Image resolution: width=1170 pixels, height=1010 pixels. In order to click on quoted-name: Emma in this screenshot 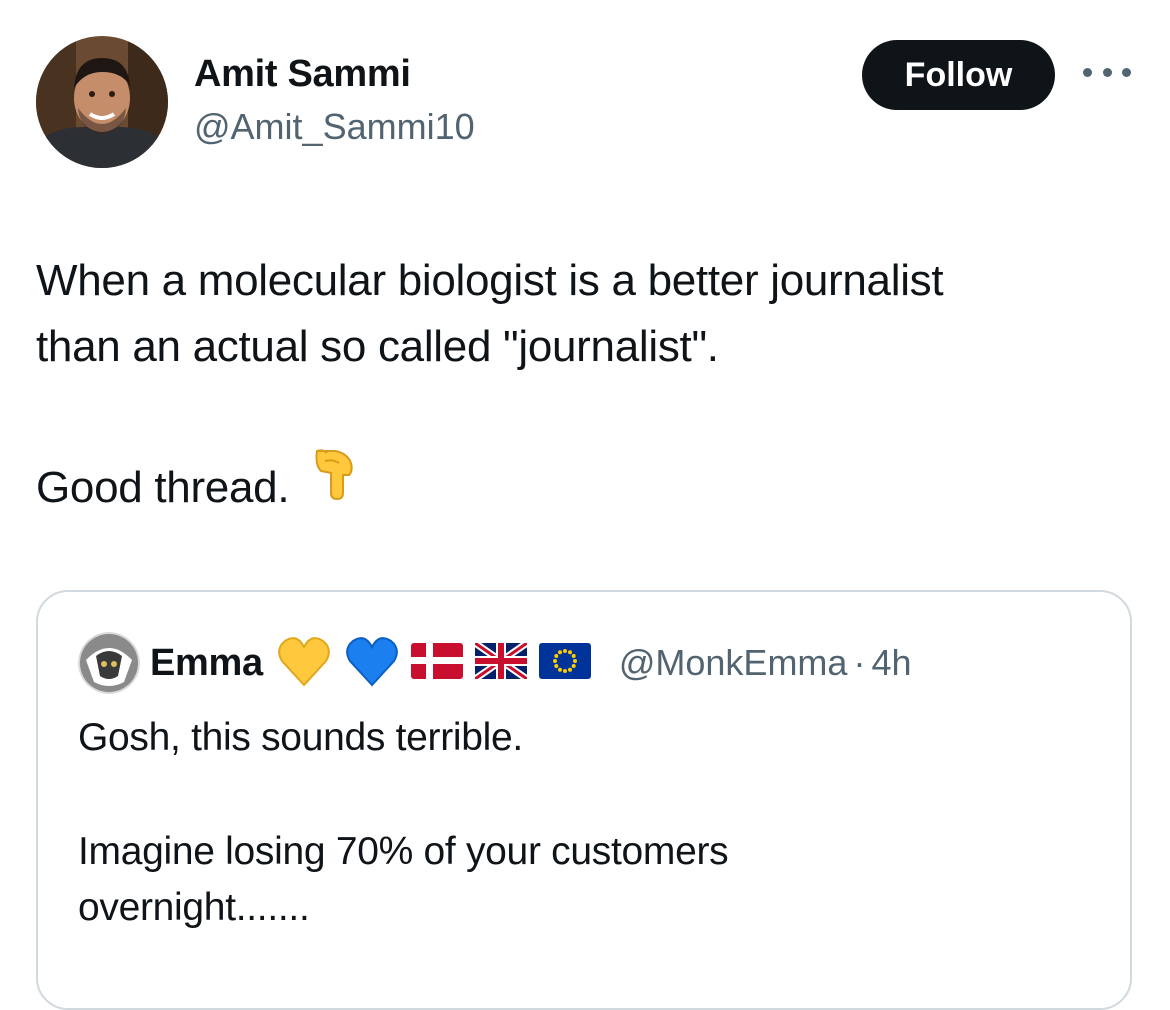, I will do `click(206, 663)`.